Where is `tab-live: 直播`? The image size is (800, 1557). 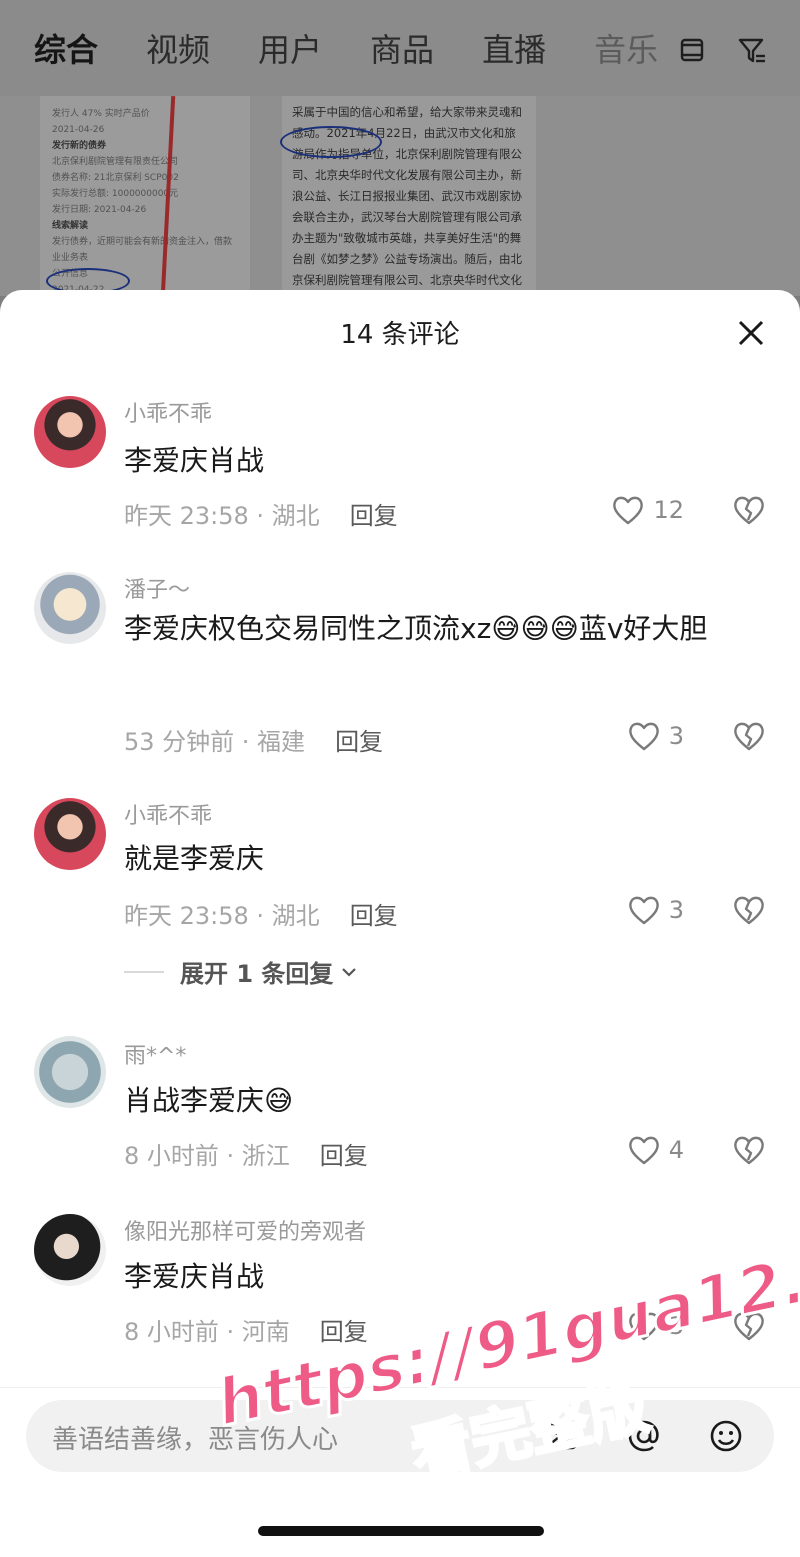 tab-live: 直播 is located at coordinates (514, 48).